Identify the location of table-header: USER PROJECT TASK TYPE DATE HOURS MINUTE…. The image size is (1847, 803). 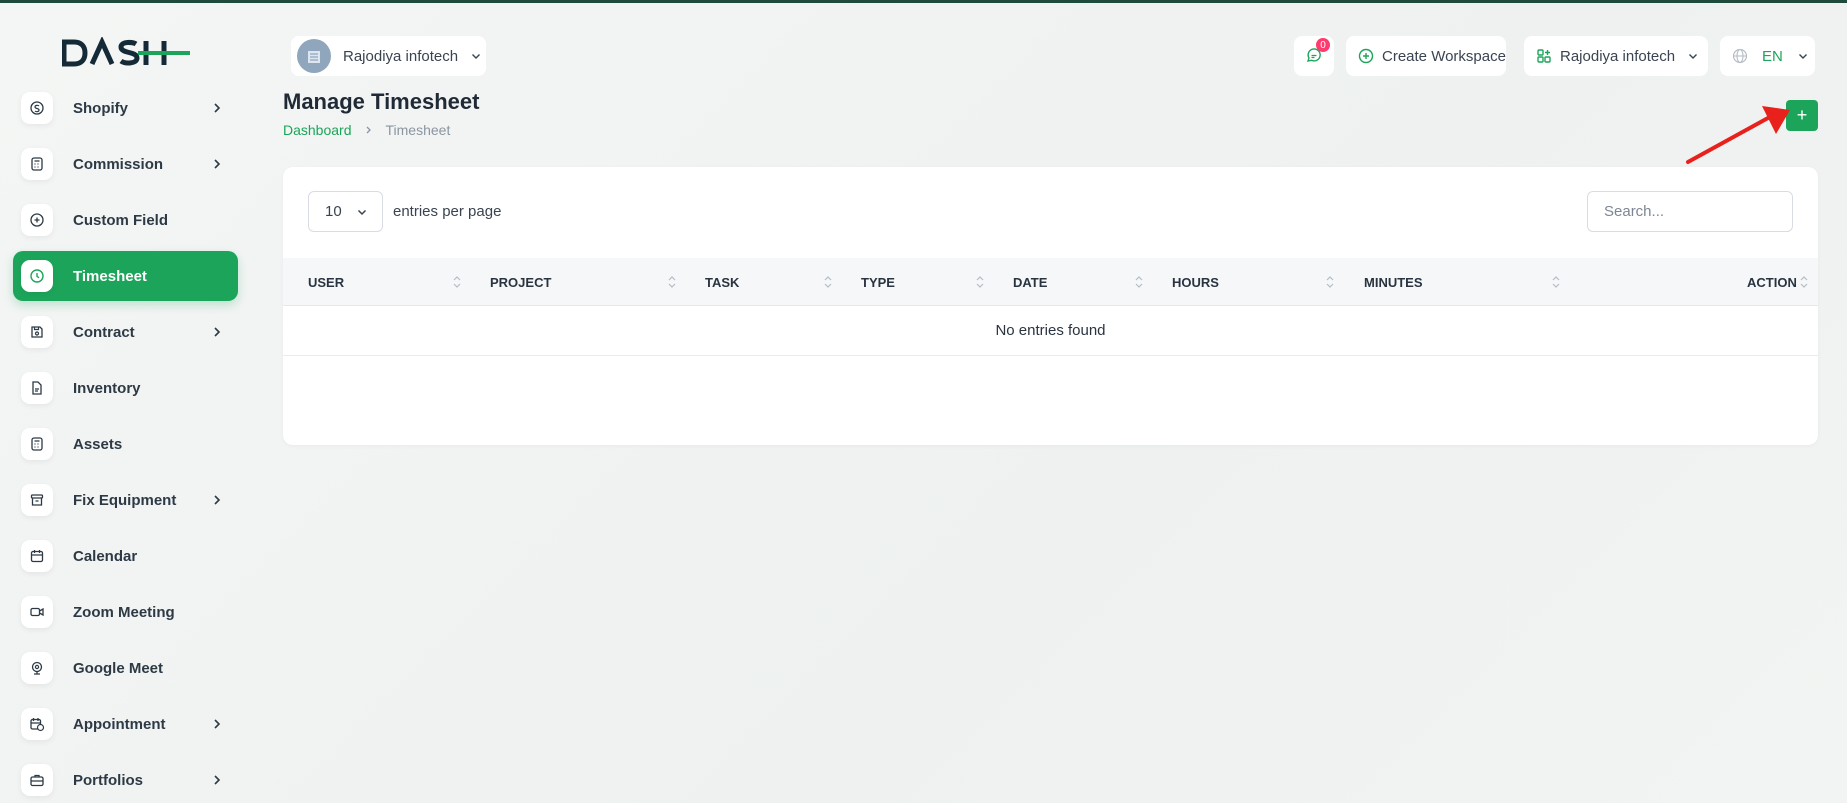
(1050, 282).